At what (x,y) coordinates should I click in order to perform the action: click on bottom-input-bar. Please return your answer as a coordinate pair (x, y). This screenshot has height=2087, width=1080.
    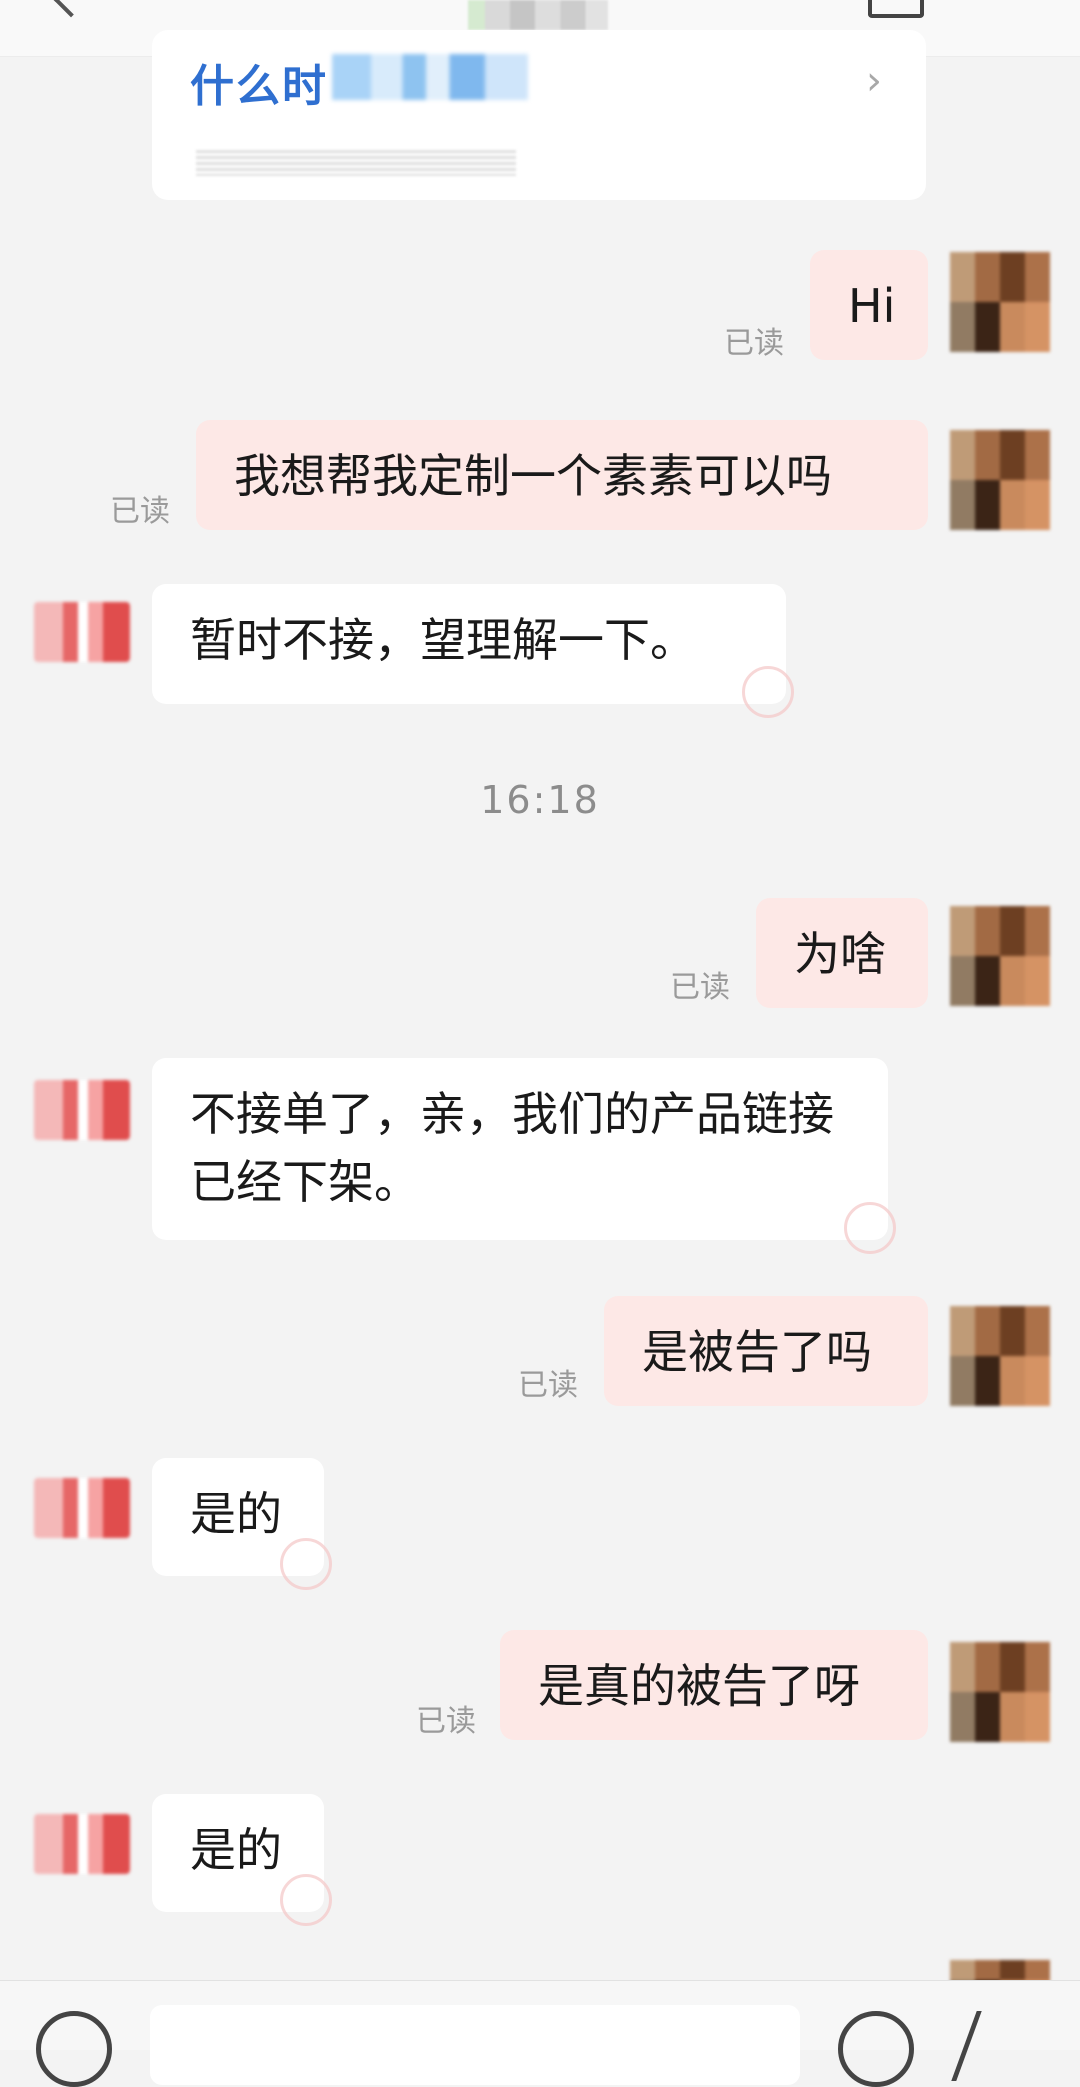
    Looking at the image, I should click on (540, 2033).